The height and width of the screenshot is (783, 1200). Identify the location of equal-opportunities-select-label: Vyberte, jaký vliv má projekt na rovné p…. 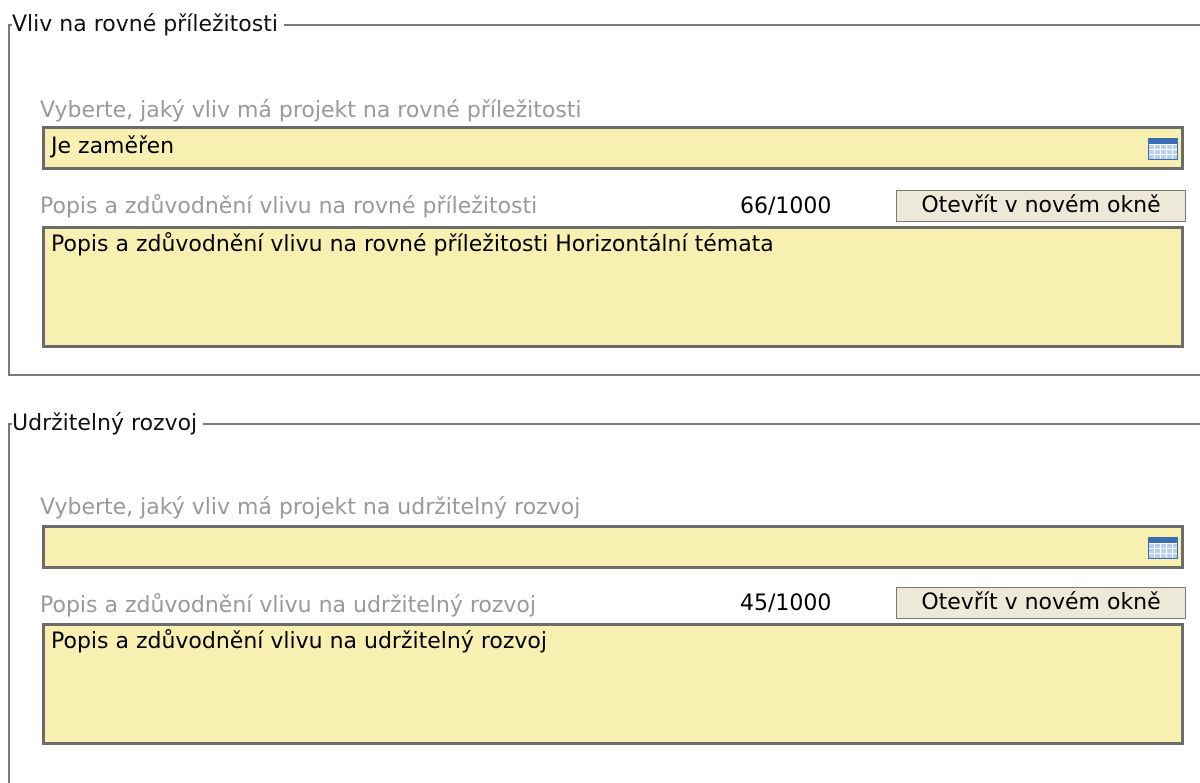
(311, 110).